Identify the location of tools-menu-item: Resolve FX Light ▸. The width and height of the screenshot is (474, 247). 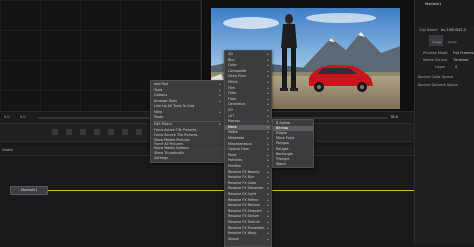
(248, 194).